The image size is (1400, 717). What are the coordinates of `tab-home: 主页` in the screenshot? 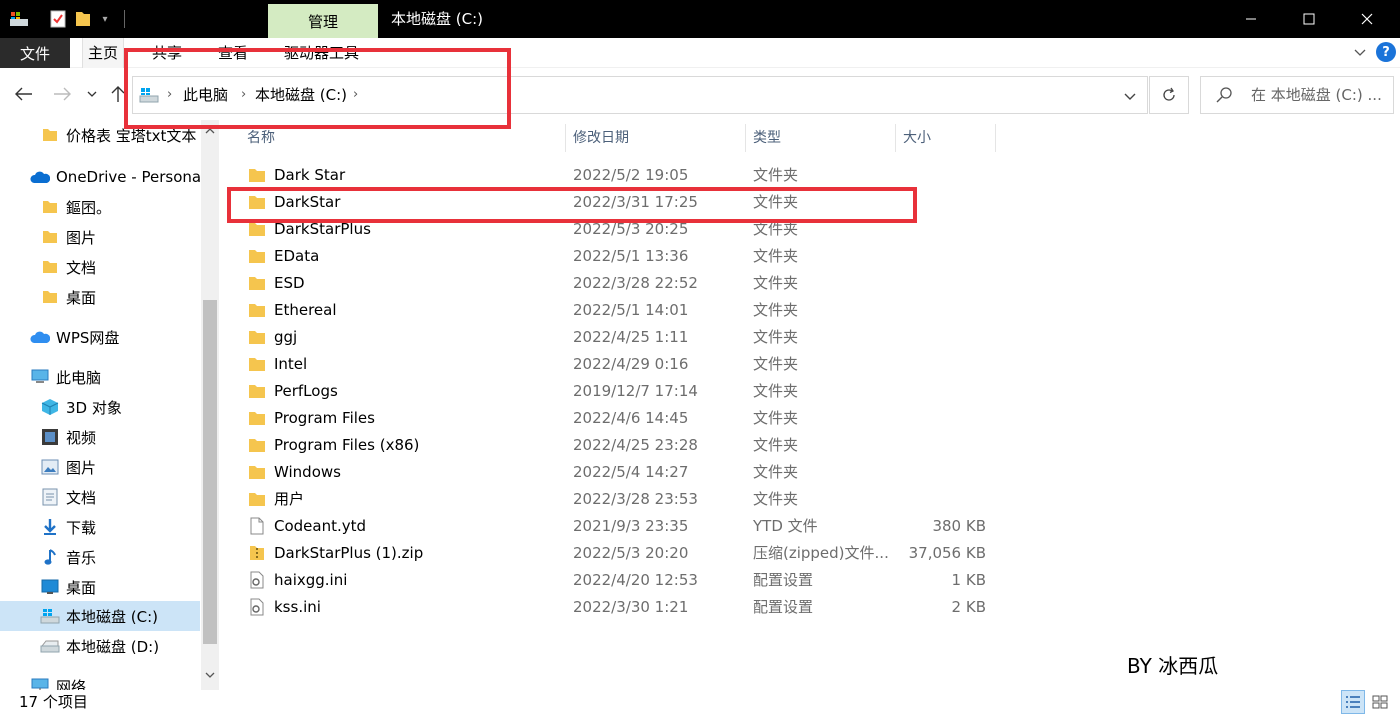 It's located at (103, 53).